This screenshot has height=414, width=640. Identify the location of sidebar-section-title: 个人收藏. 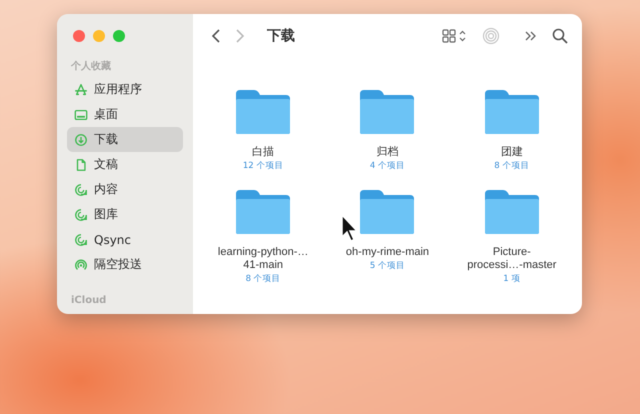
(91, 66).